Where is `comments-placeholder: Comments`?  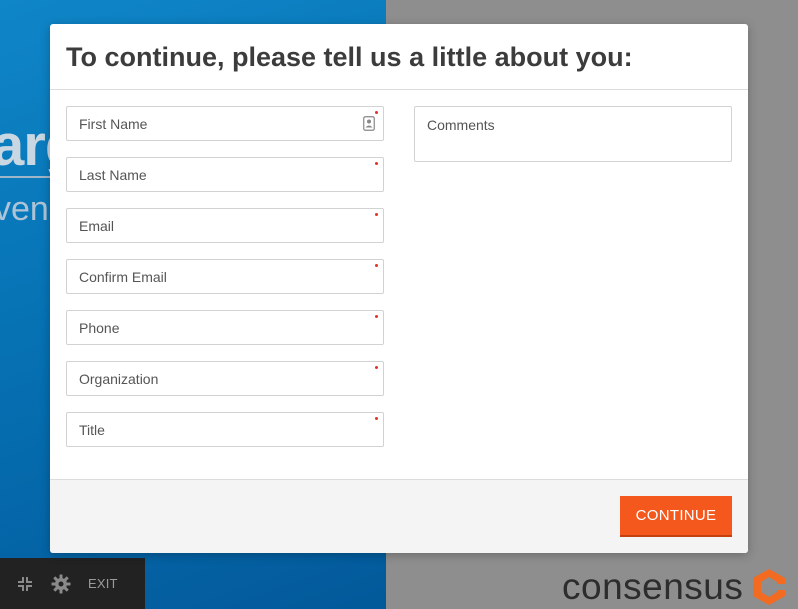
comments-placeholder: Comments is located at coordinates (461, 125).